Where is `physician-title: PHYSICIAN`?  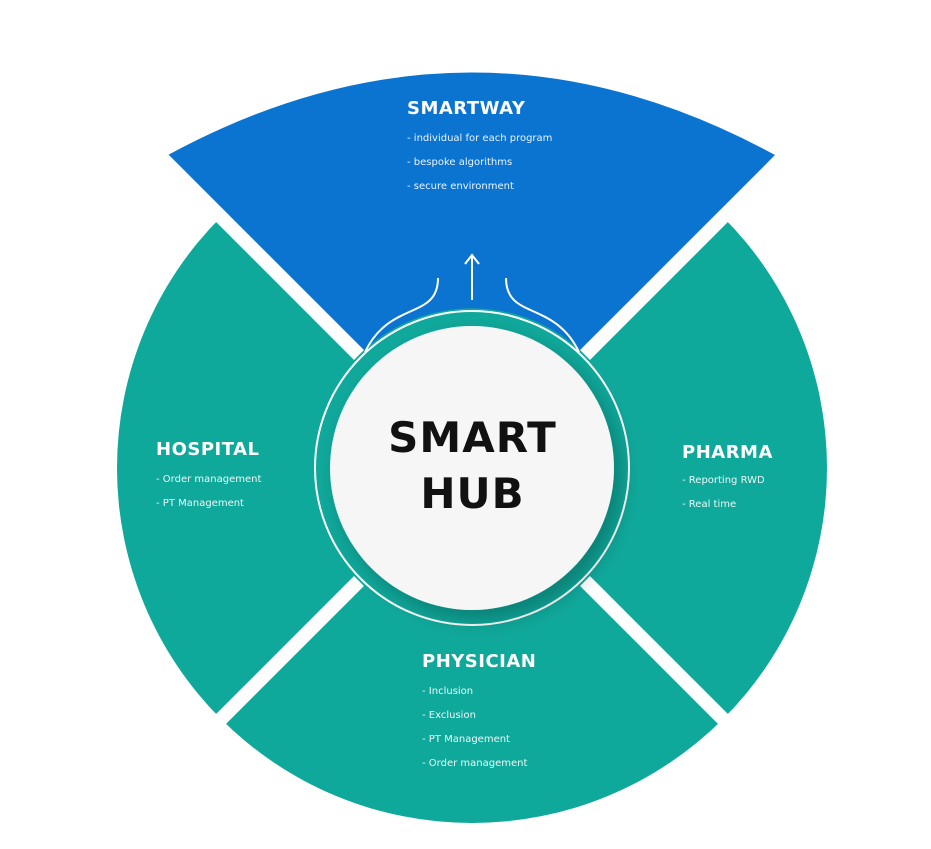 physician-title: PHYSICIAN is located at coordinates (479, 661).